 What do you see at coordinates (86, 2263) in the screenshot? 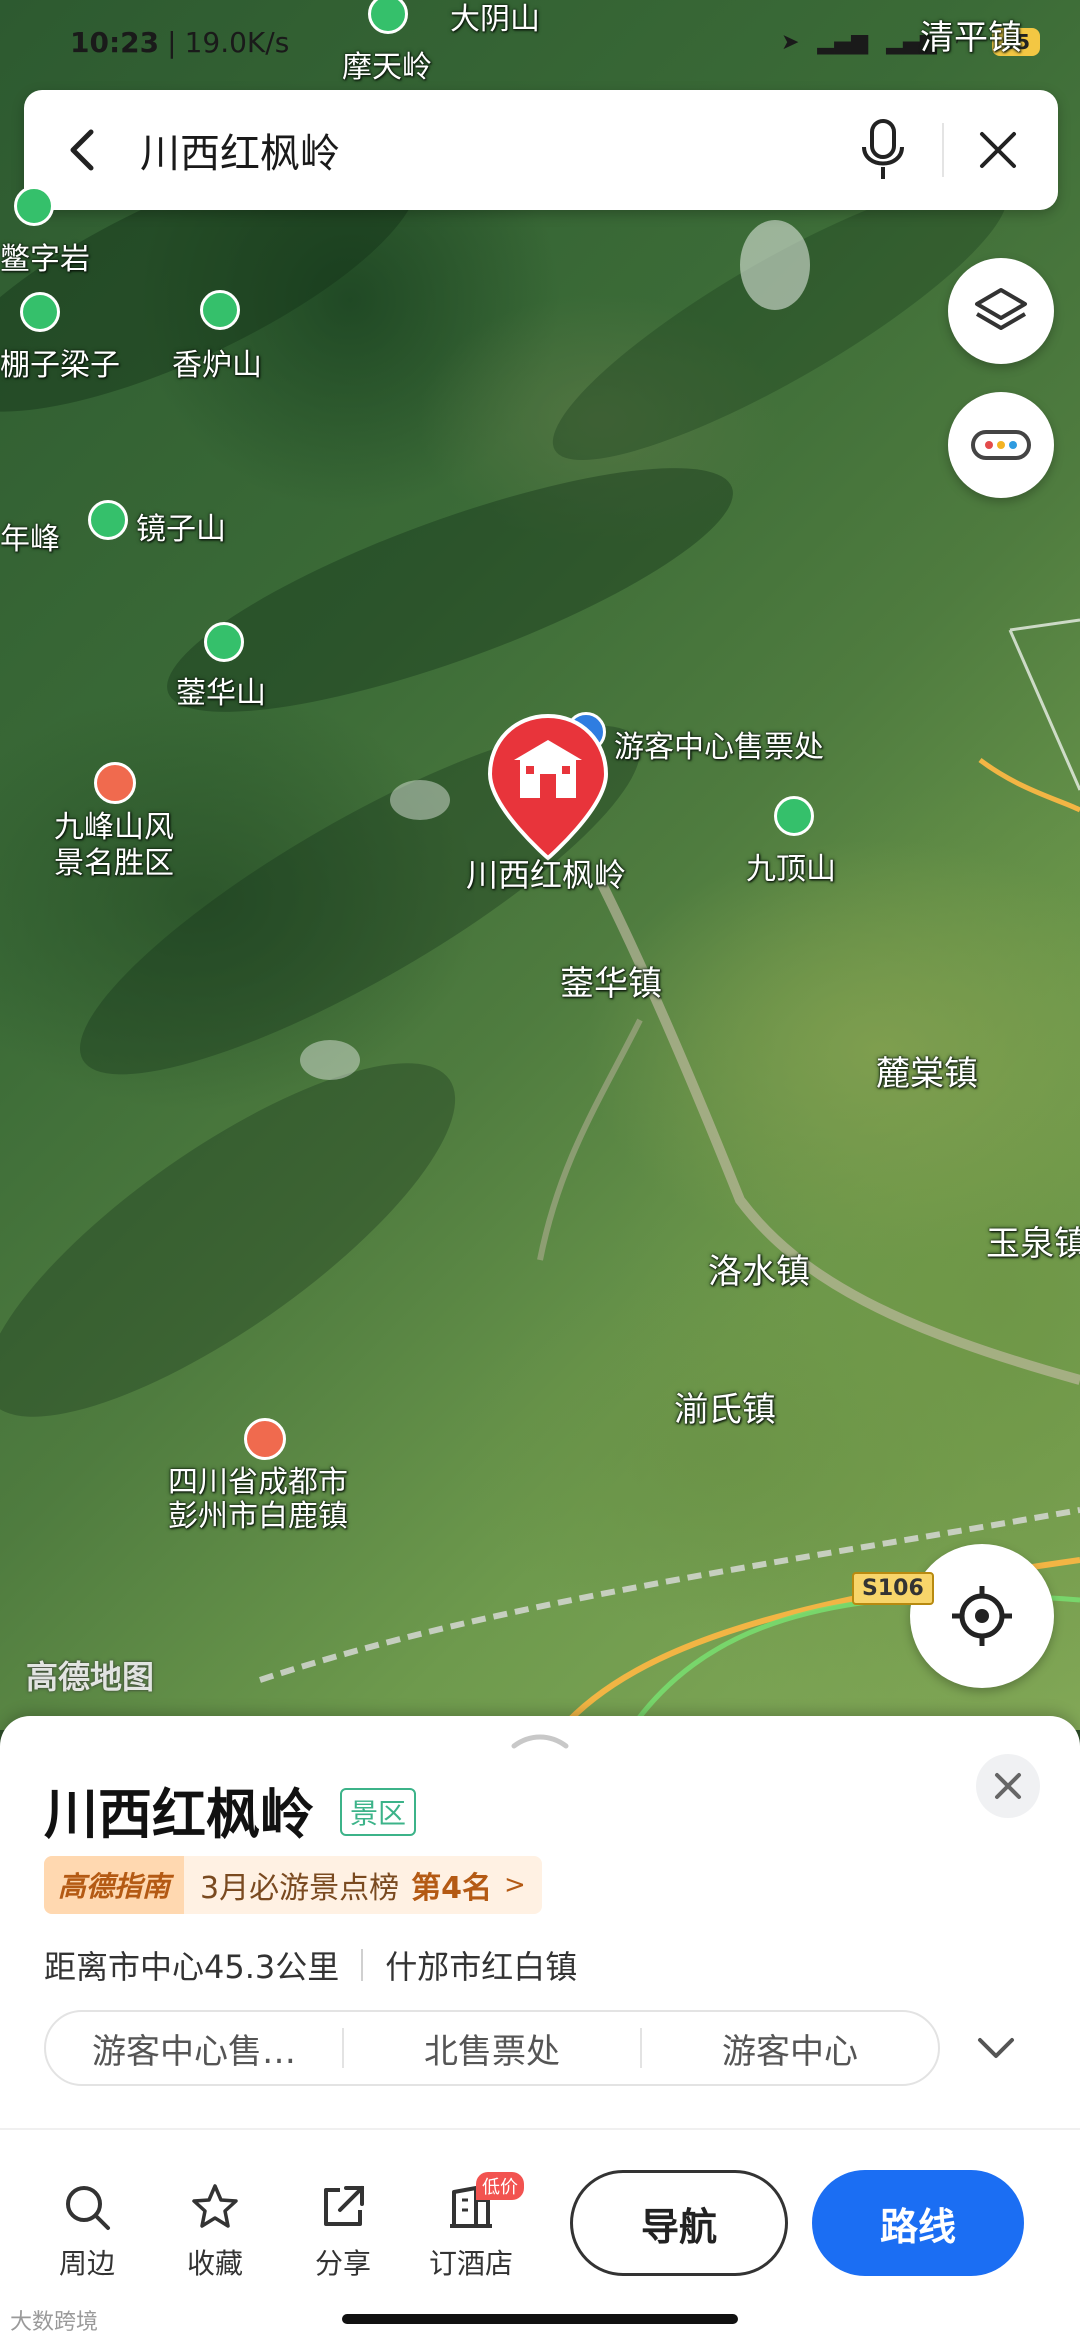
I see `nearby-label: 周边` at bounding box center [86, 2263].